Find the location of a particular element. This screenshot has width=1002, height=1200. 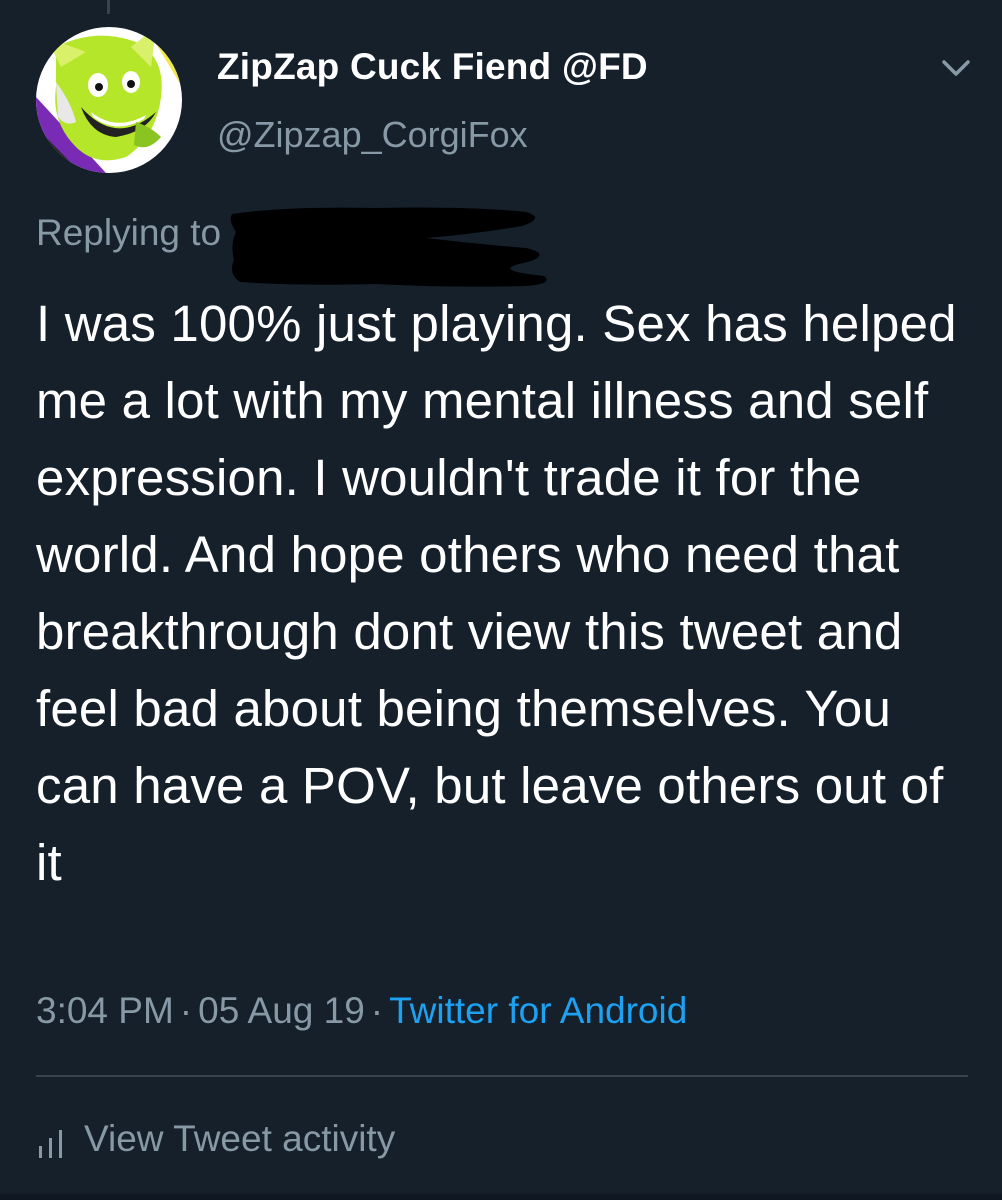

view-tweet-activity-button: View Tweet activity is located at coordinates (215, 1139).